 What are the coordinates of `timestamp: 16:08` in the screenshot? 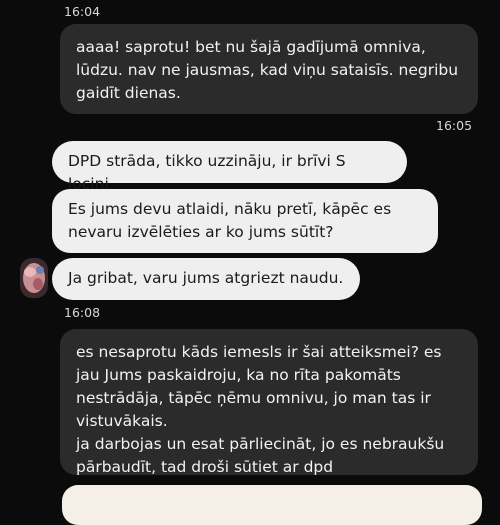 It's located at (82, 312).